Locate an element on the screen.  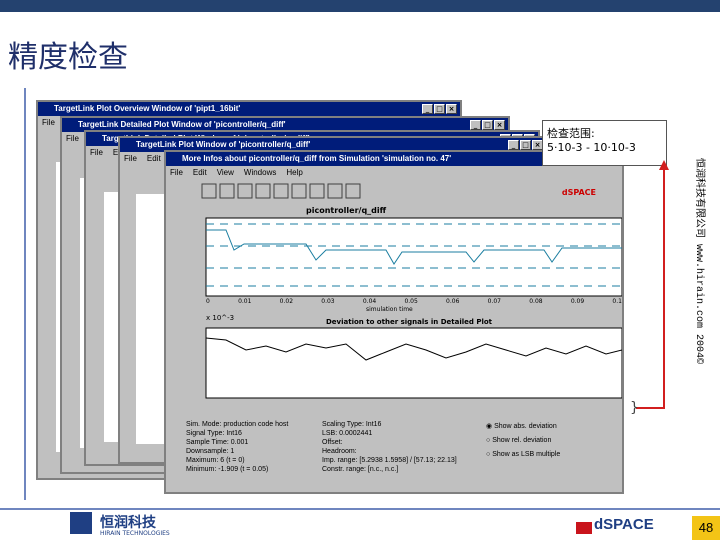
dspace-logo: dSPACE is located at coordinates (619, 527).